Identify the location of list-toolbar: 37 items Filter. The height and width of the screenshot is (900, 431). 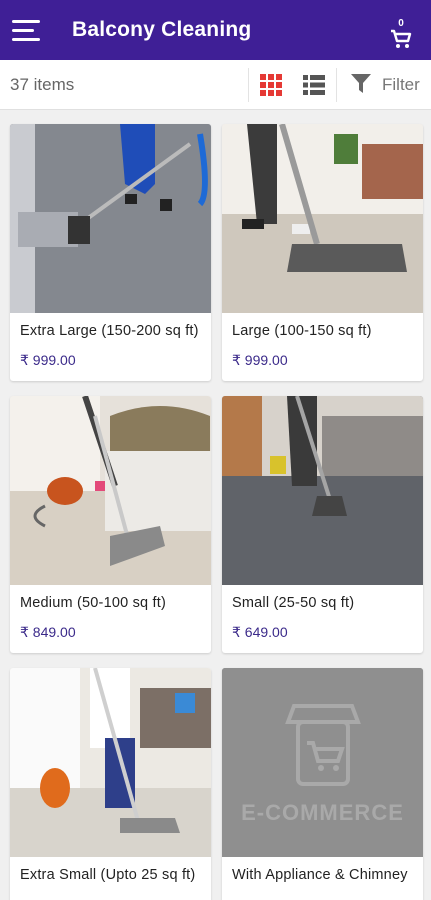
(215, 85).